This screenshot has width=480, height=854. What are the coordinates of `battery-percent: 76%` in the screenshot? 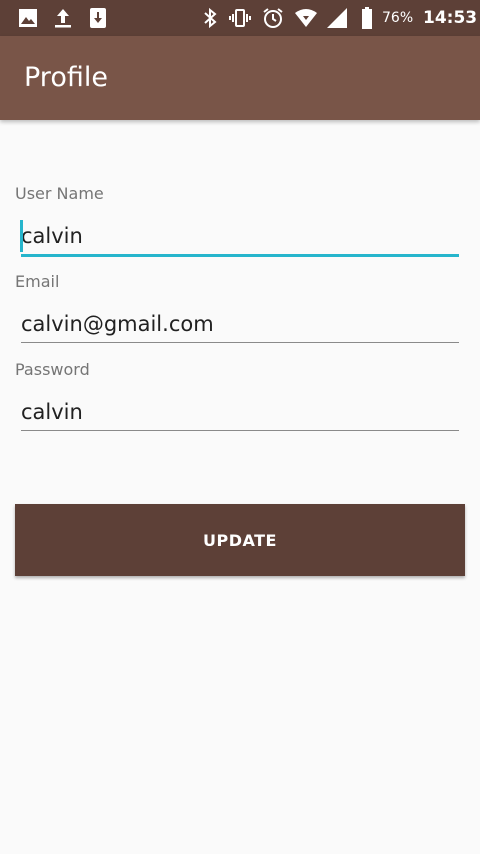 It's located at (398, 18).